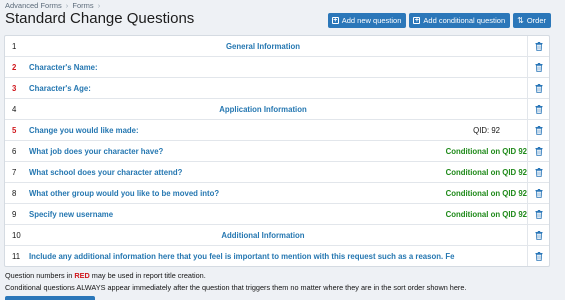 The height and width of the screenshot is (300, 565). What do you see at coordinates (277, 130) in the screenshot?
I see `question-row: 5 Change you would like made: QID: 92` at bounding box center [277, 130].